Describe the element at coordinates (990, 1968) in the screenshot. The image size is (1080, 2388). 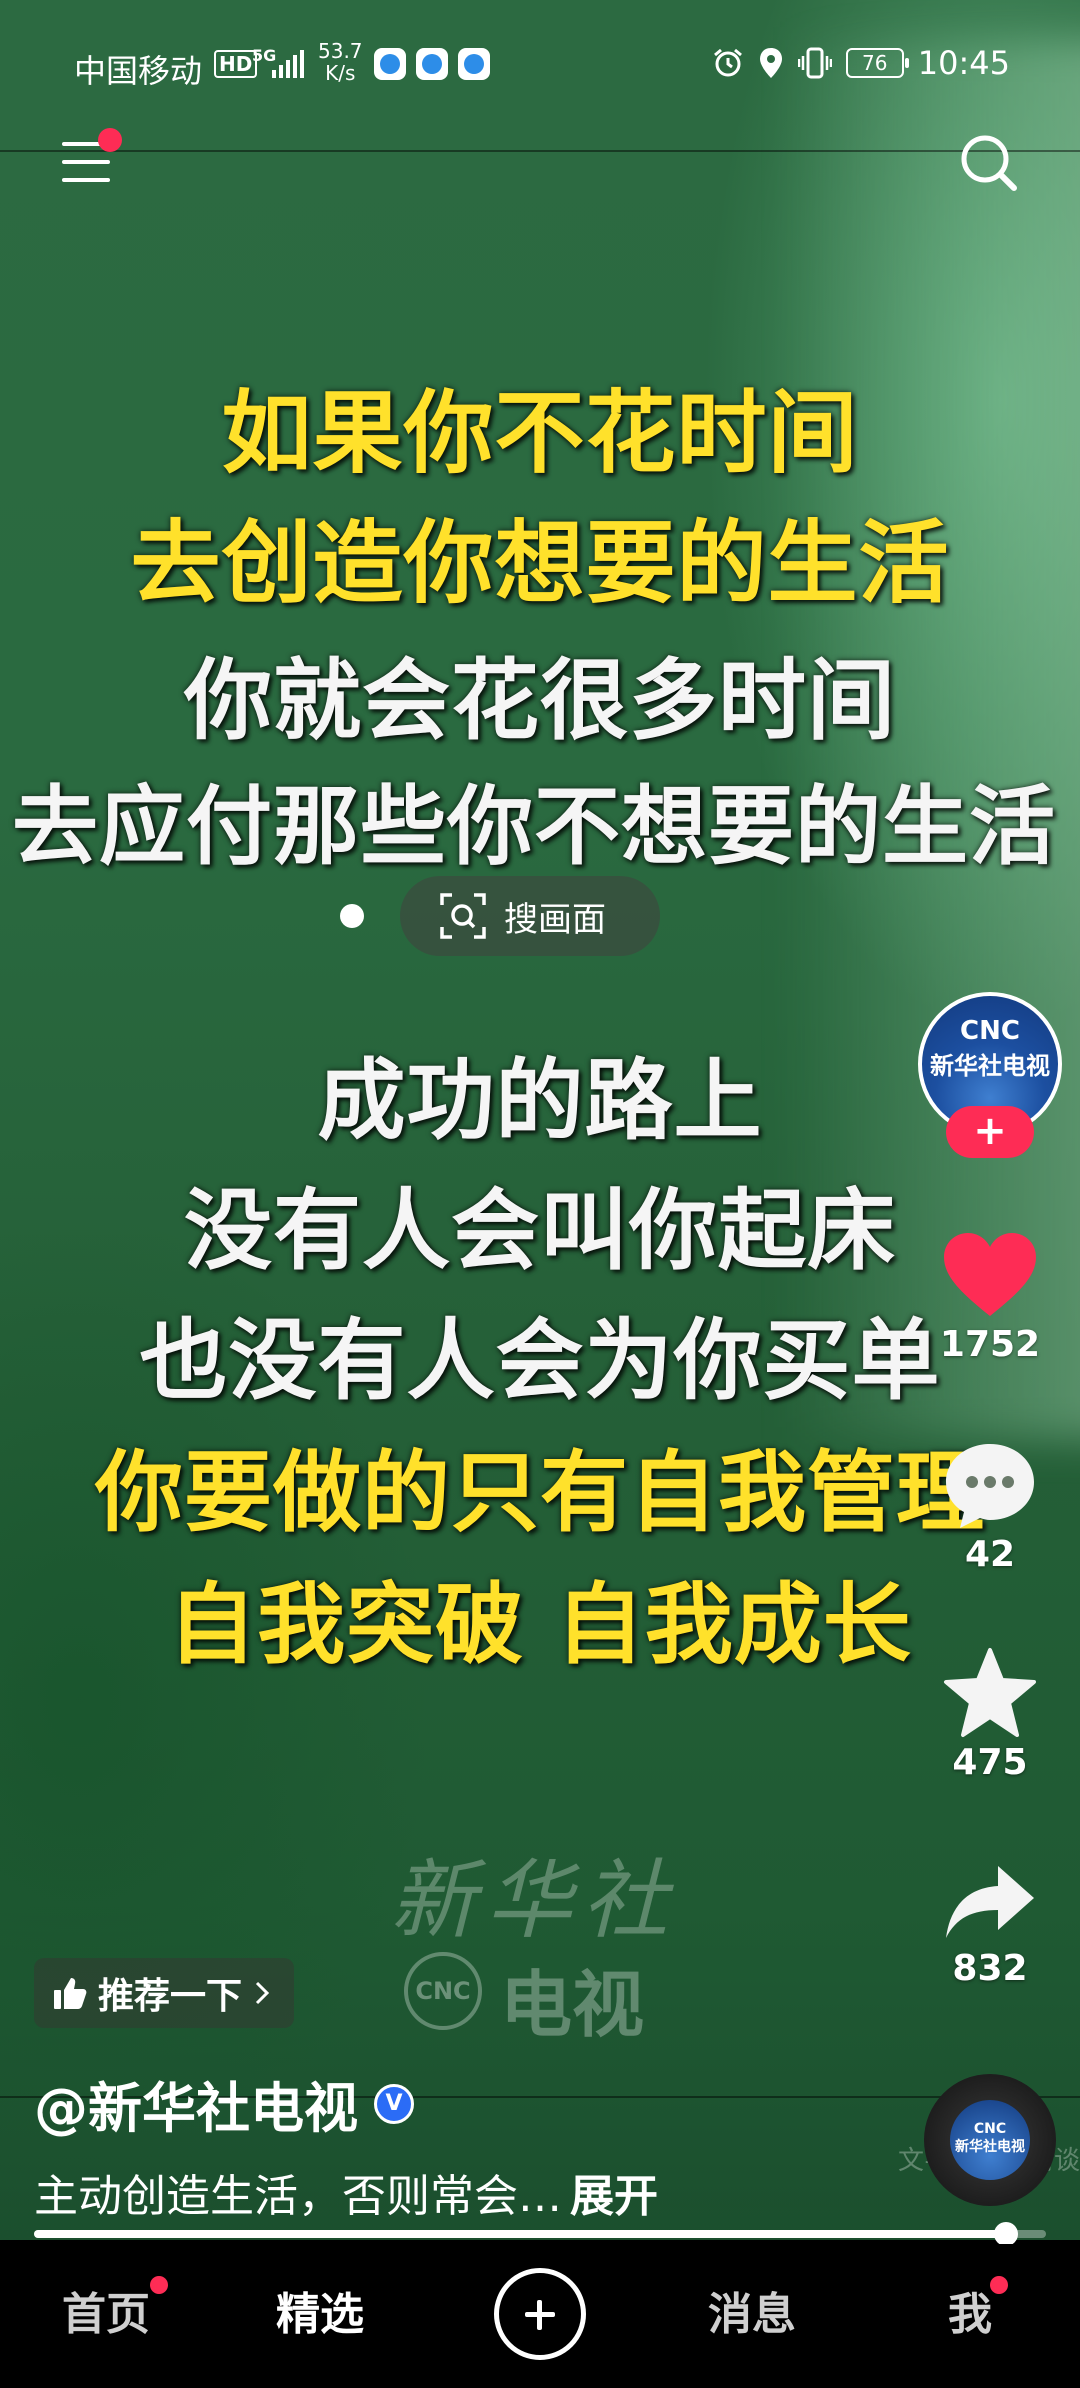
I see `share-count: 832` at that location.